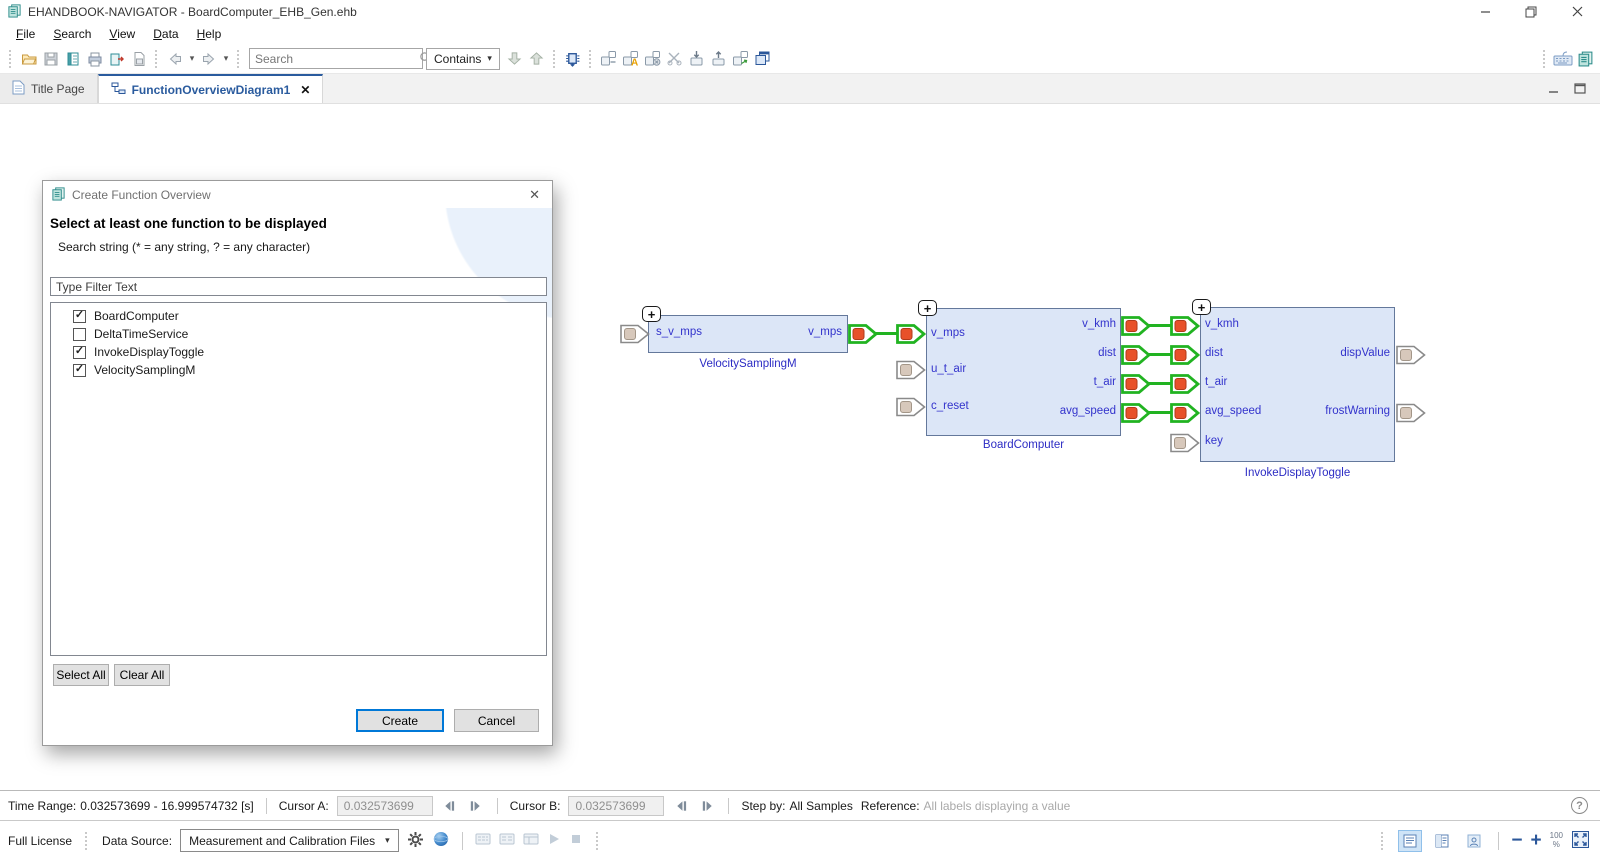 Image resolution: width=1600 pixels, height=860 pixels. I want to click on zoom-reset-control: 100 %, so click(1556, 840).